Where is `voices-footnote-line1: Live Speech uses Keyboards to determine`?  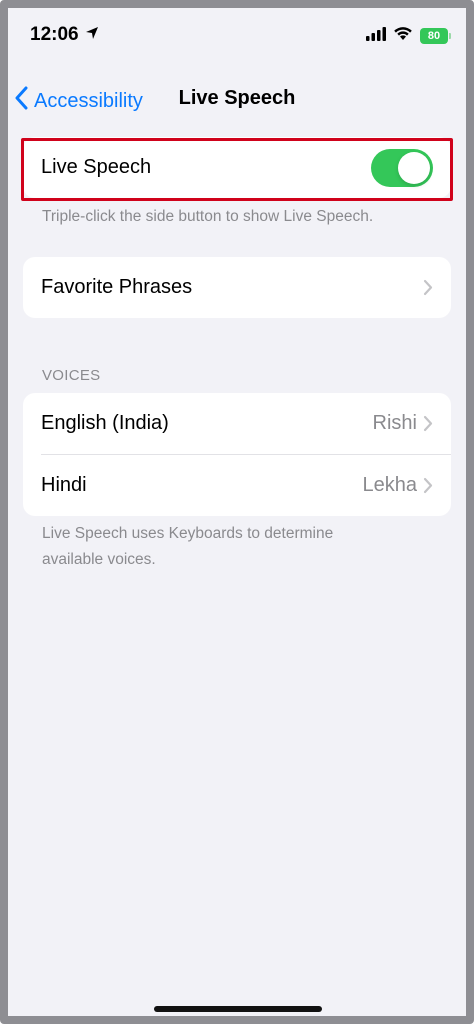 voices-footnote-line1: Live Speech uses Keyboards to determine is located at coordinates (188, 533).